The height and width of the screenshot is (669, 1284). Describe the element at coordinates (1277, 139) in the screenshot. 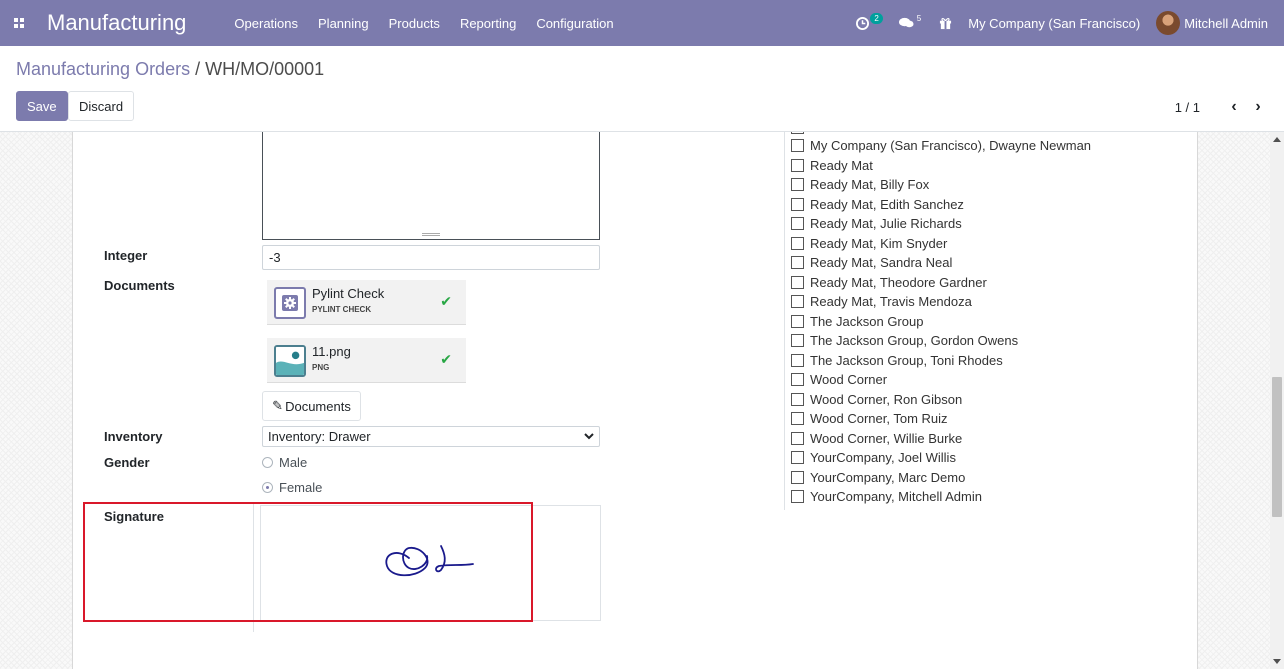

I see `scroll-up-arrow-icon` at that location.